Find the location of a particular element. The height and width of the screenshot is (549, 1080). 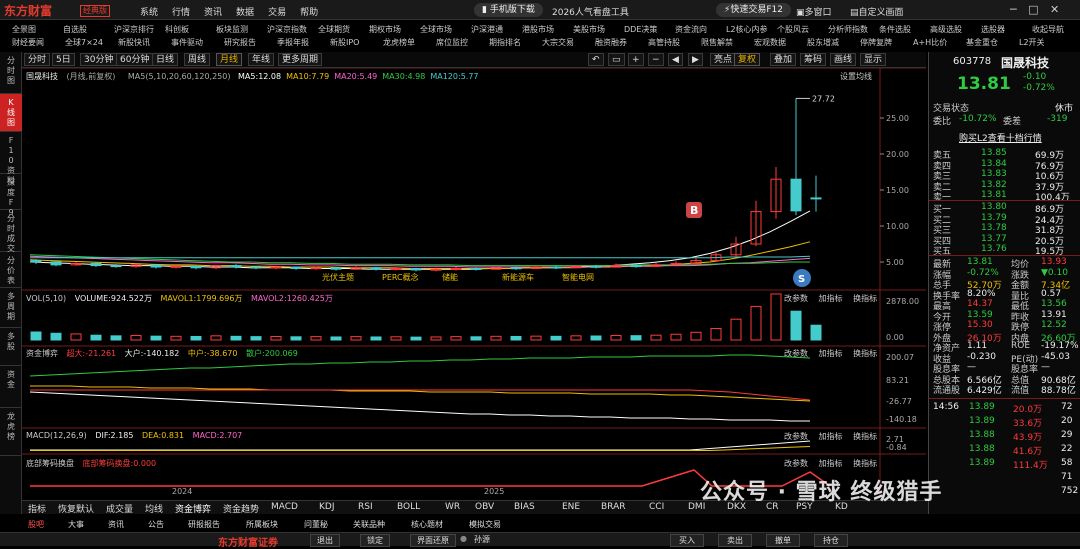

nav-item: 席位监控 is located at coordinates (452, 42).